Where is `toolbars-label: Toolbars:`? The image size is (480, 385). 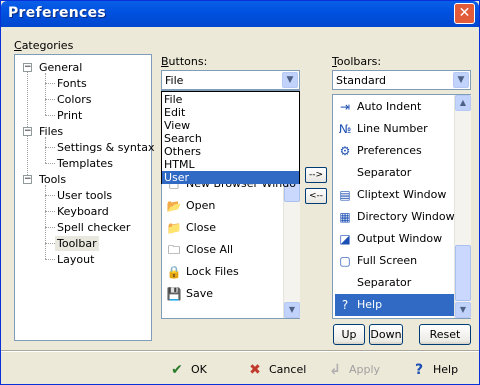 toolbars-label: Toolbars: is located at coordinates (357, 61).